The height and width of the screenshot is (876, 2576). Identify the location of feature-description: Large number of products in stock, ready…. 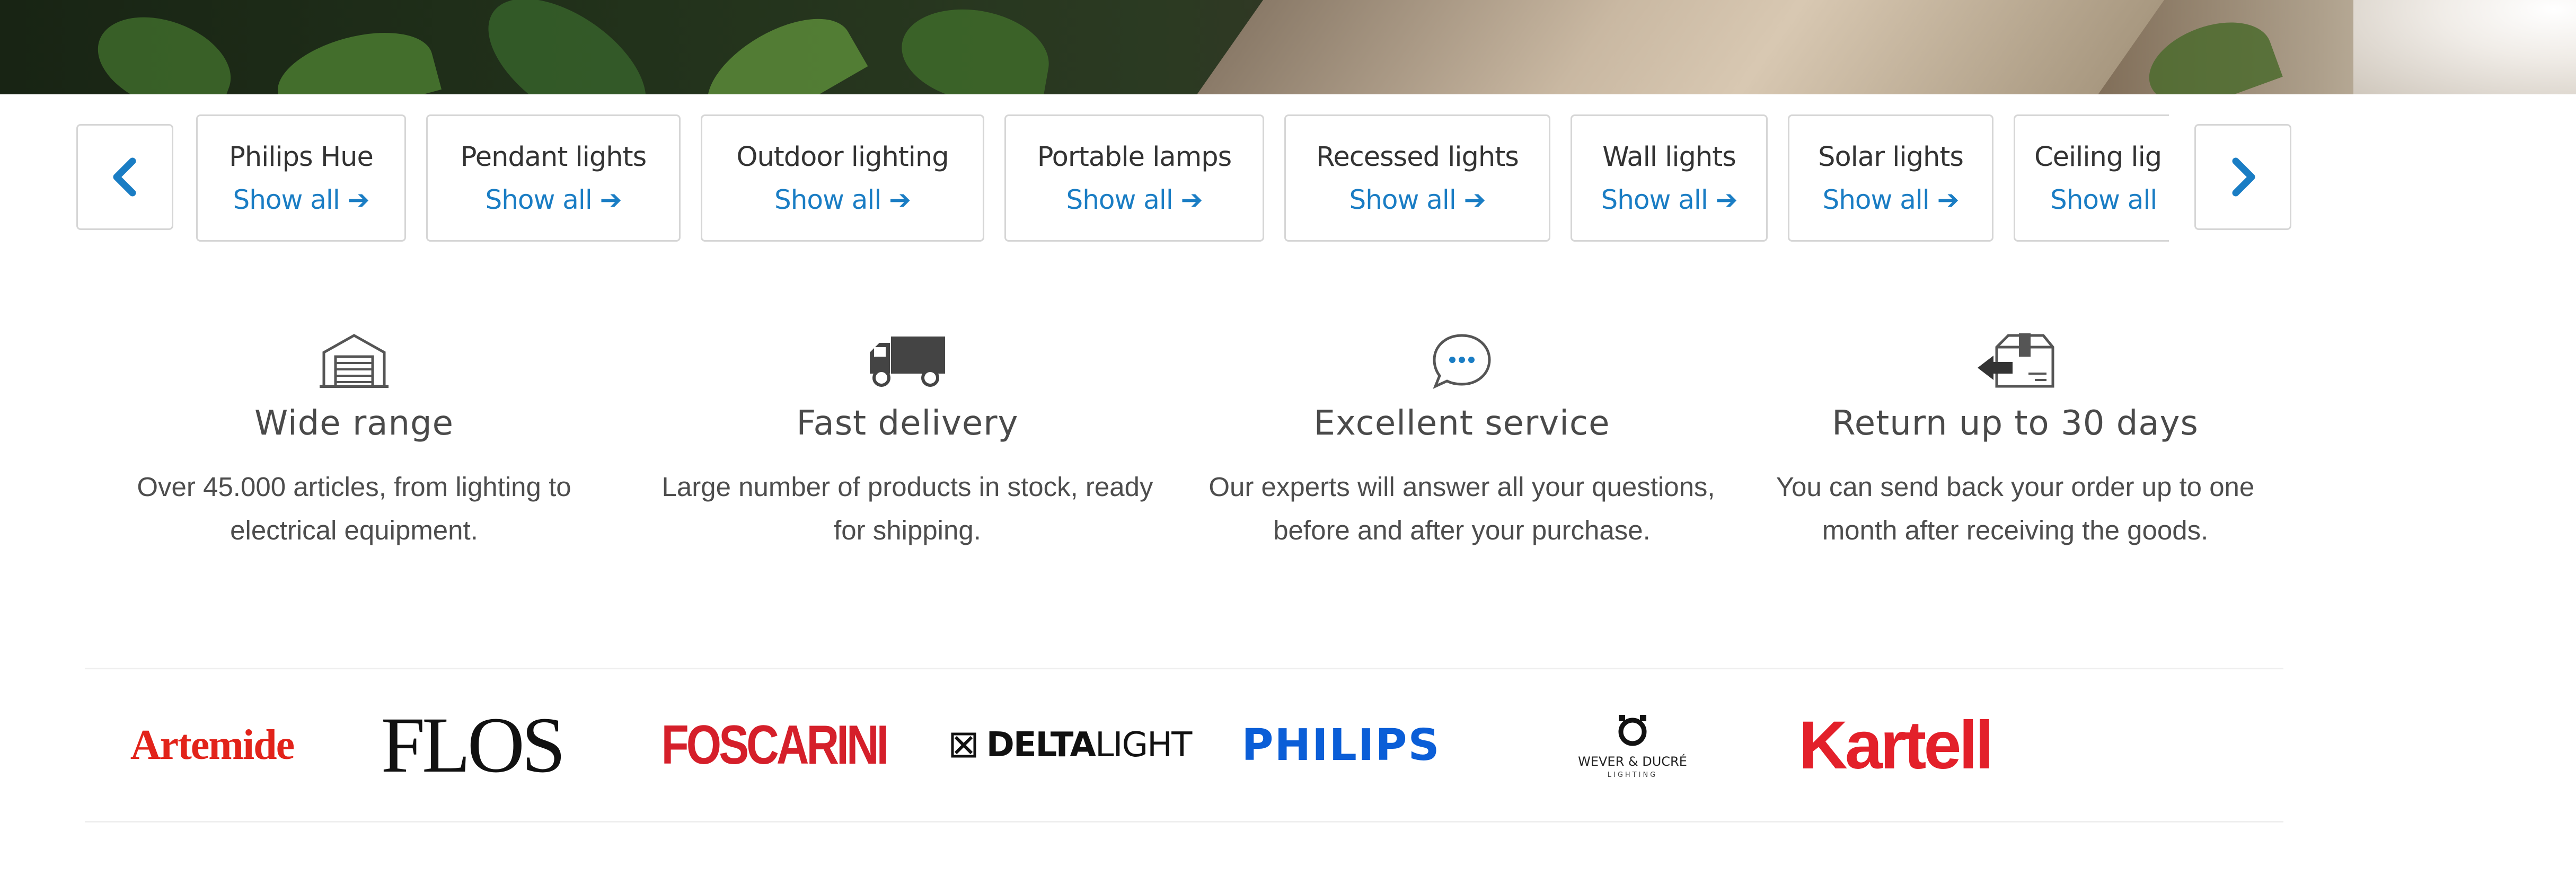
(907, 509).